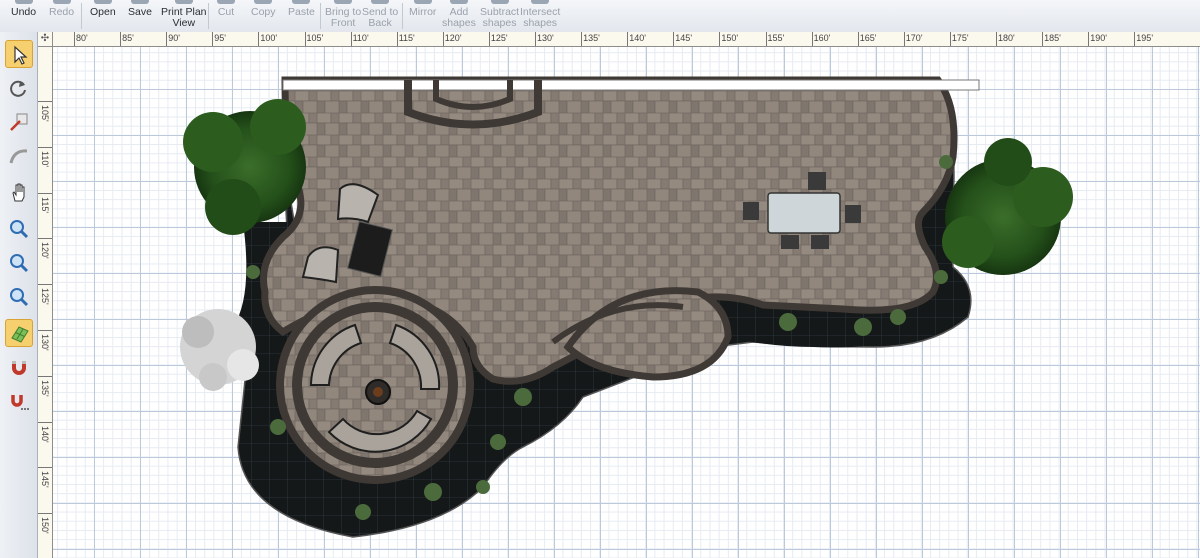 Image resolution: width=1200 pixels, height=558 pixels. Describe the element at coordinates (139, 2) in the screenshot. I see `save-icon` at that location.